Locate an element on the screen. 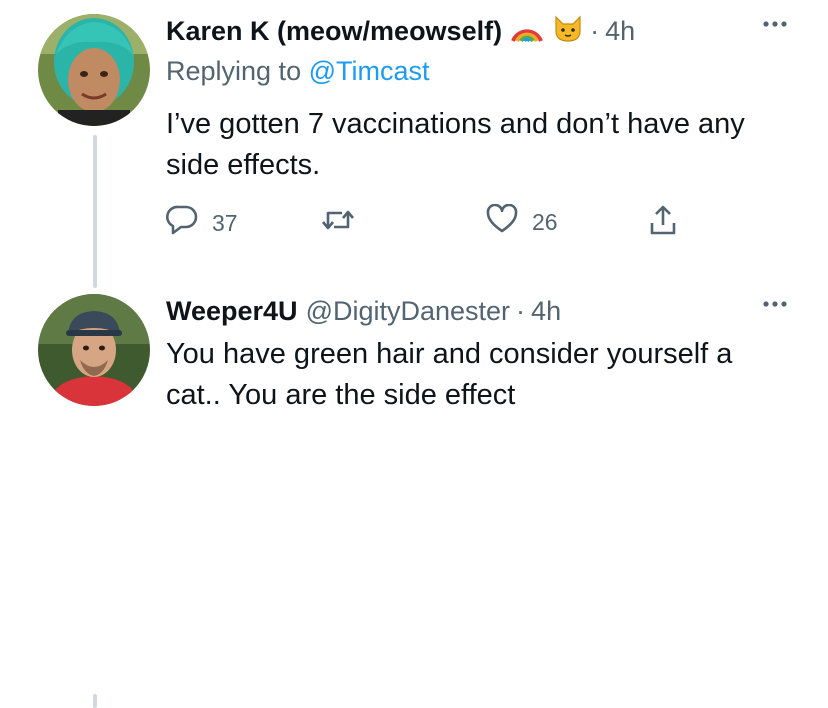 The width and height of the screenshot is (828, 708). replying-prefix: Replying to is located at coordinates (234, 71).